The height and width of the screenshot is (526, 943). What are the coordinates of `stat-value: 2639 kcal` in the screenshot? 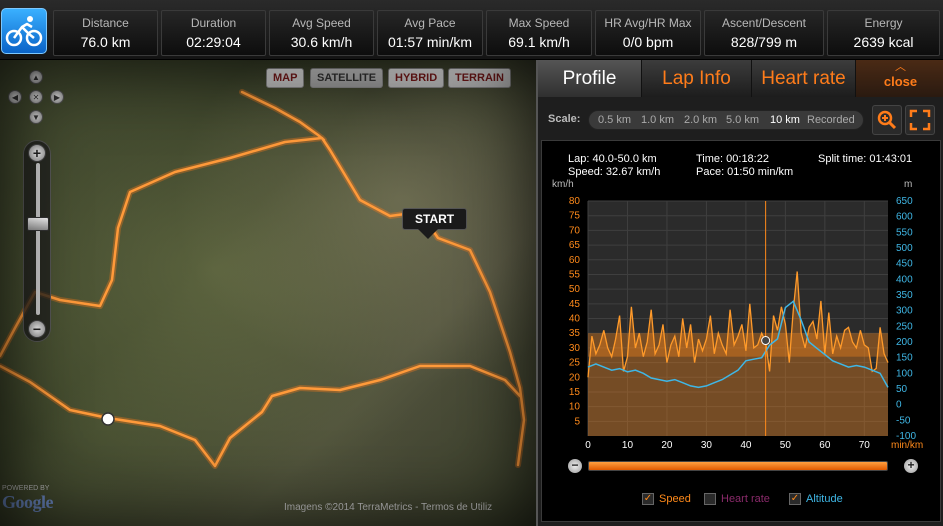 It's located at (883, 42).